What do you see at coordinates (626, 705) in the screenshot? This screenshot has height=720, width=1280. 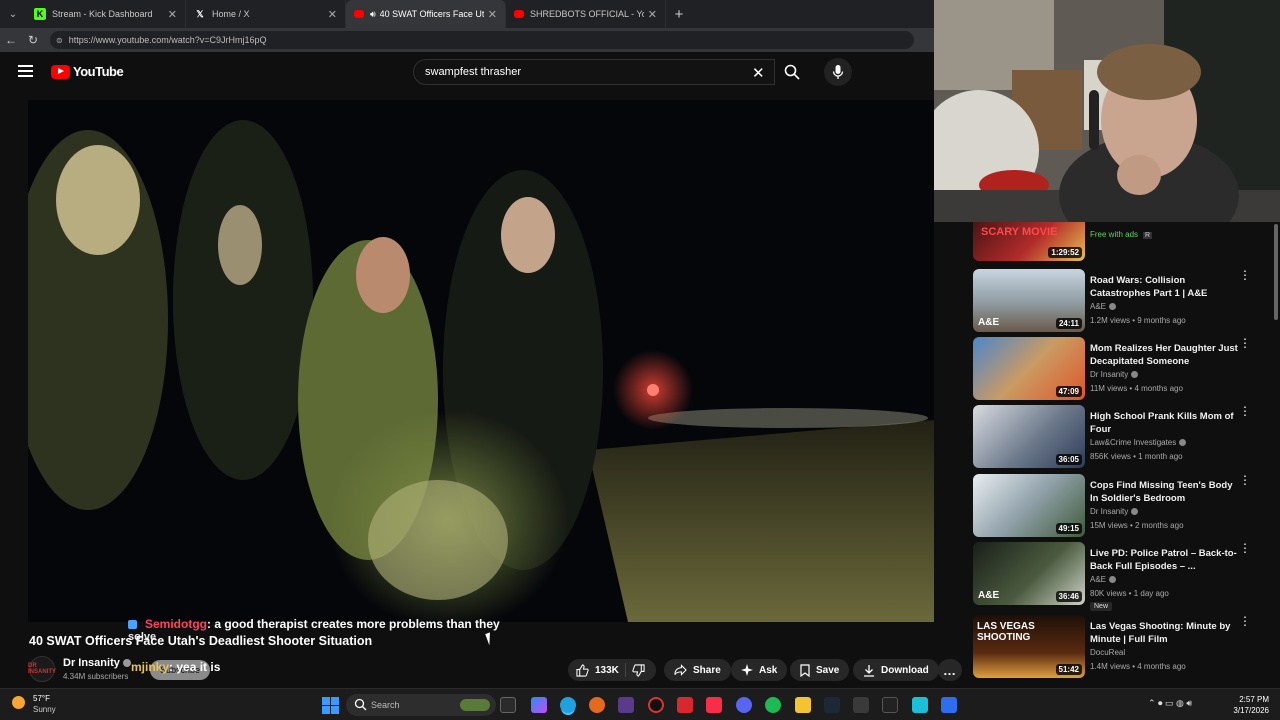 I see `app-icon` at bounding box center [626, 705].